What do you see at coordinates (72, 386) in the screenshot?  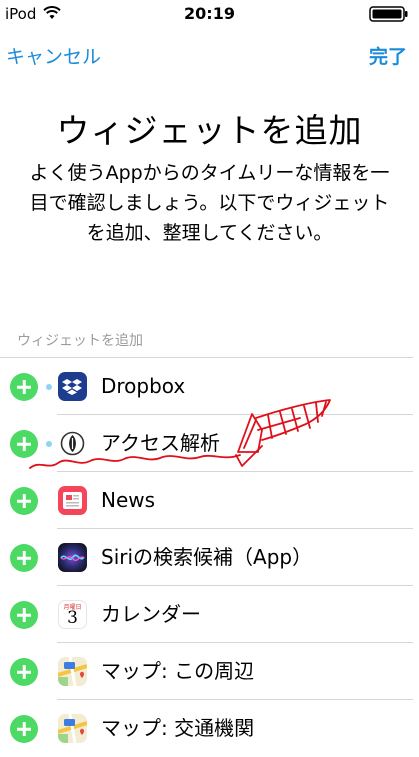 I see `dropbox-icon` at bounding box center [72, 386].